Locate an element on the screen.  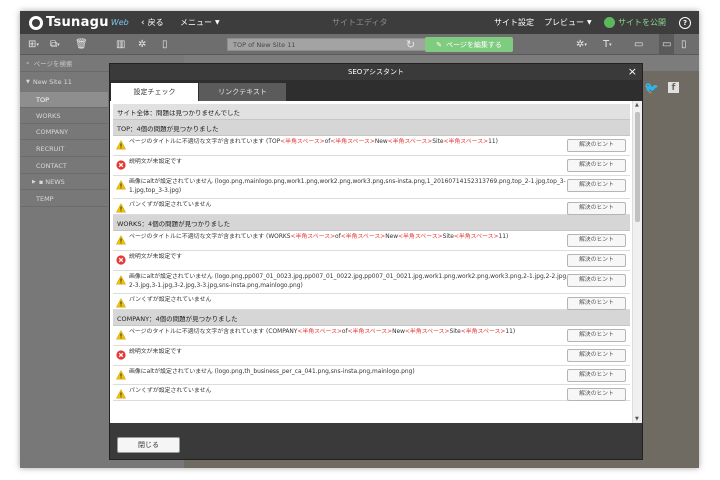
tab-settings-check: 設定チェック is located at coordinates (154, 92).